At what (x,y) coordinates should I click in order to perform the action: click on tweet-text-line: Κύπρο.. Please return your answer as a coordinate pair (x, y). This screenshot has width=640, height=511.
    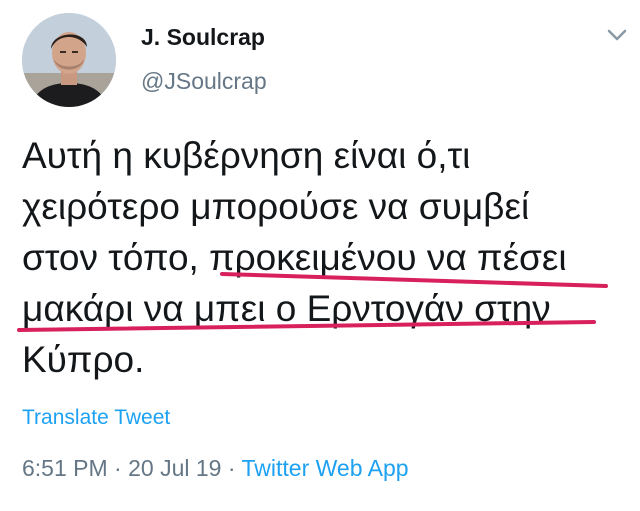
    Looking at the image, I should click on (83, 359).